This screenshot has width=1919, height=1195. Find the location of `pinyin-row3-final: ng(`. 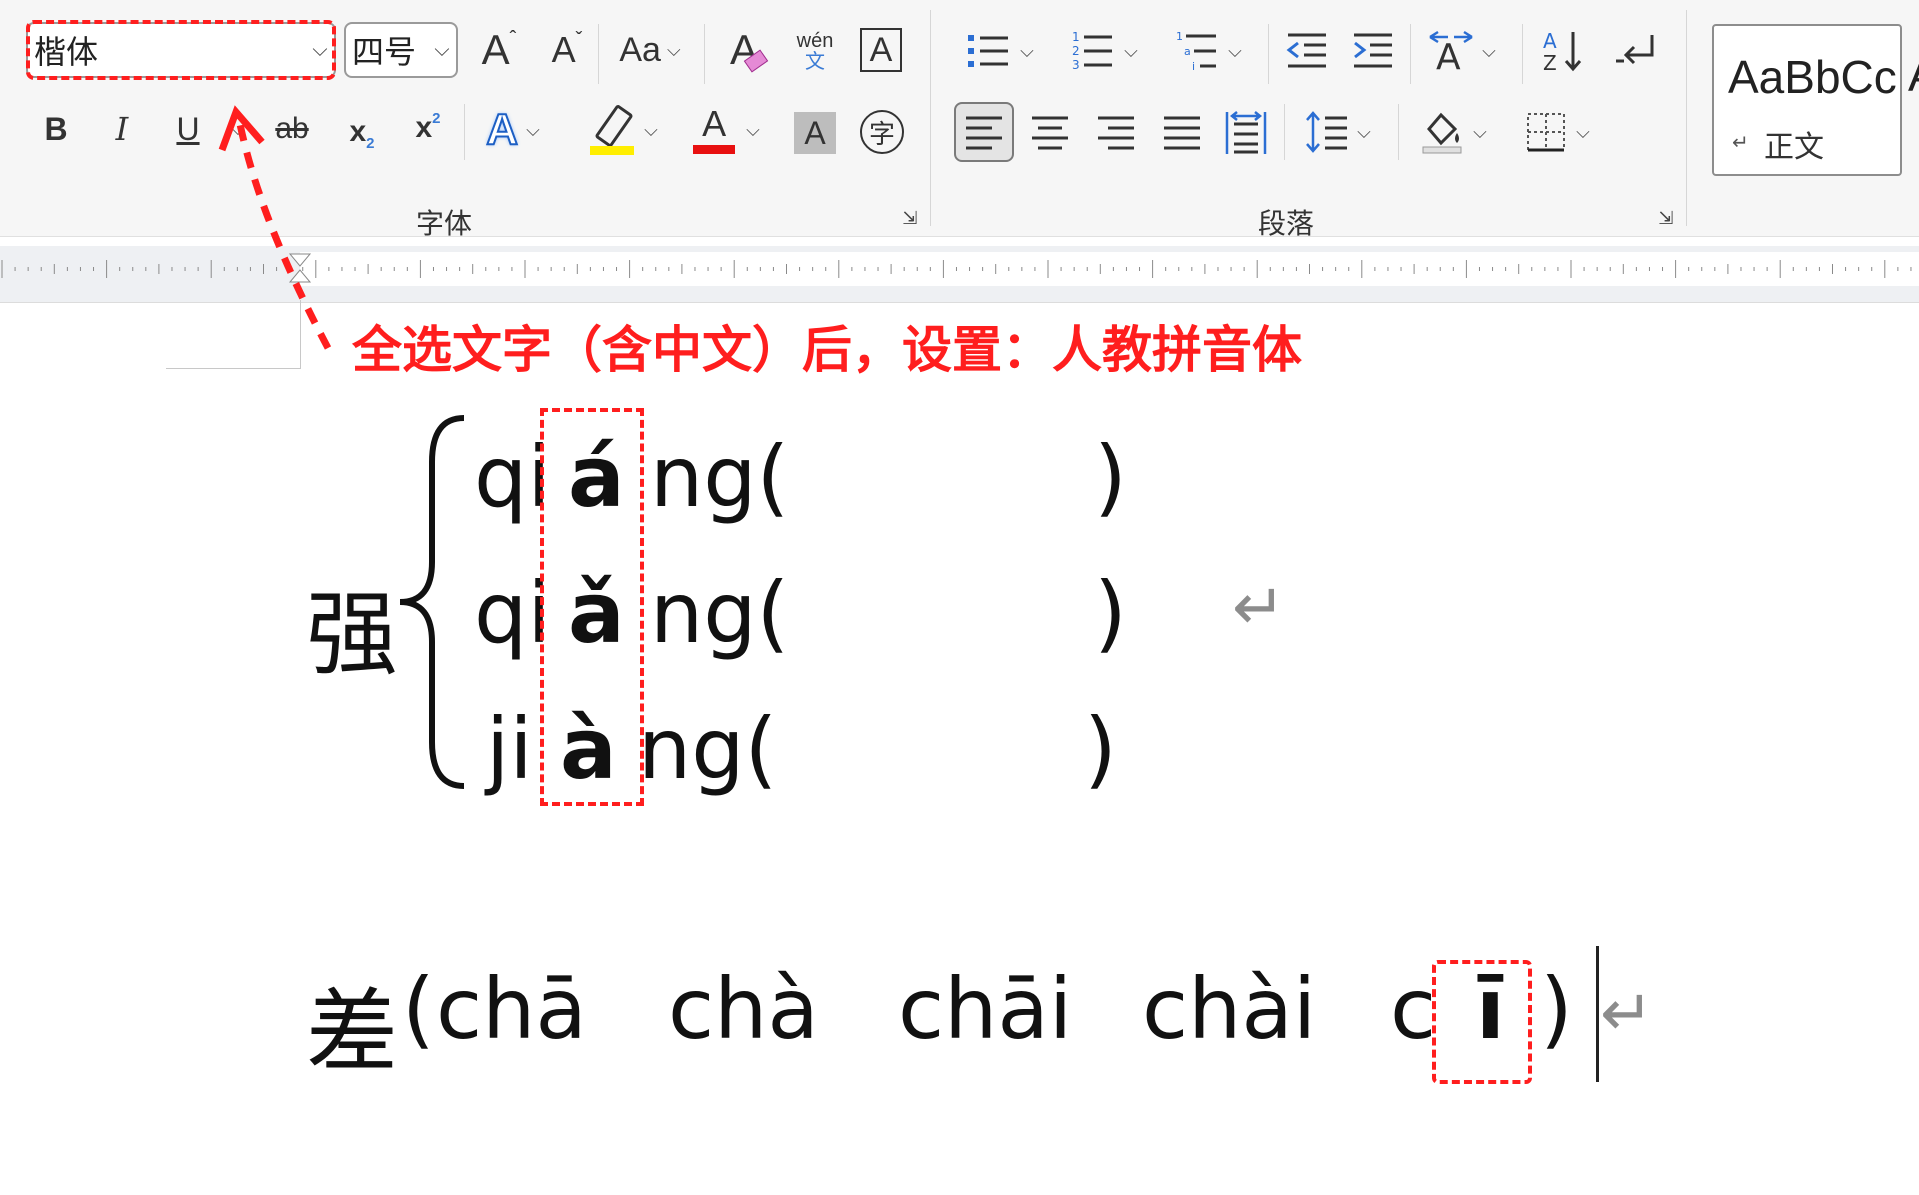

pinyin-row3-final: ng( is located at coordinates (708, 749).